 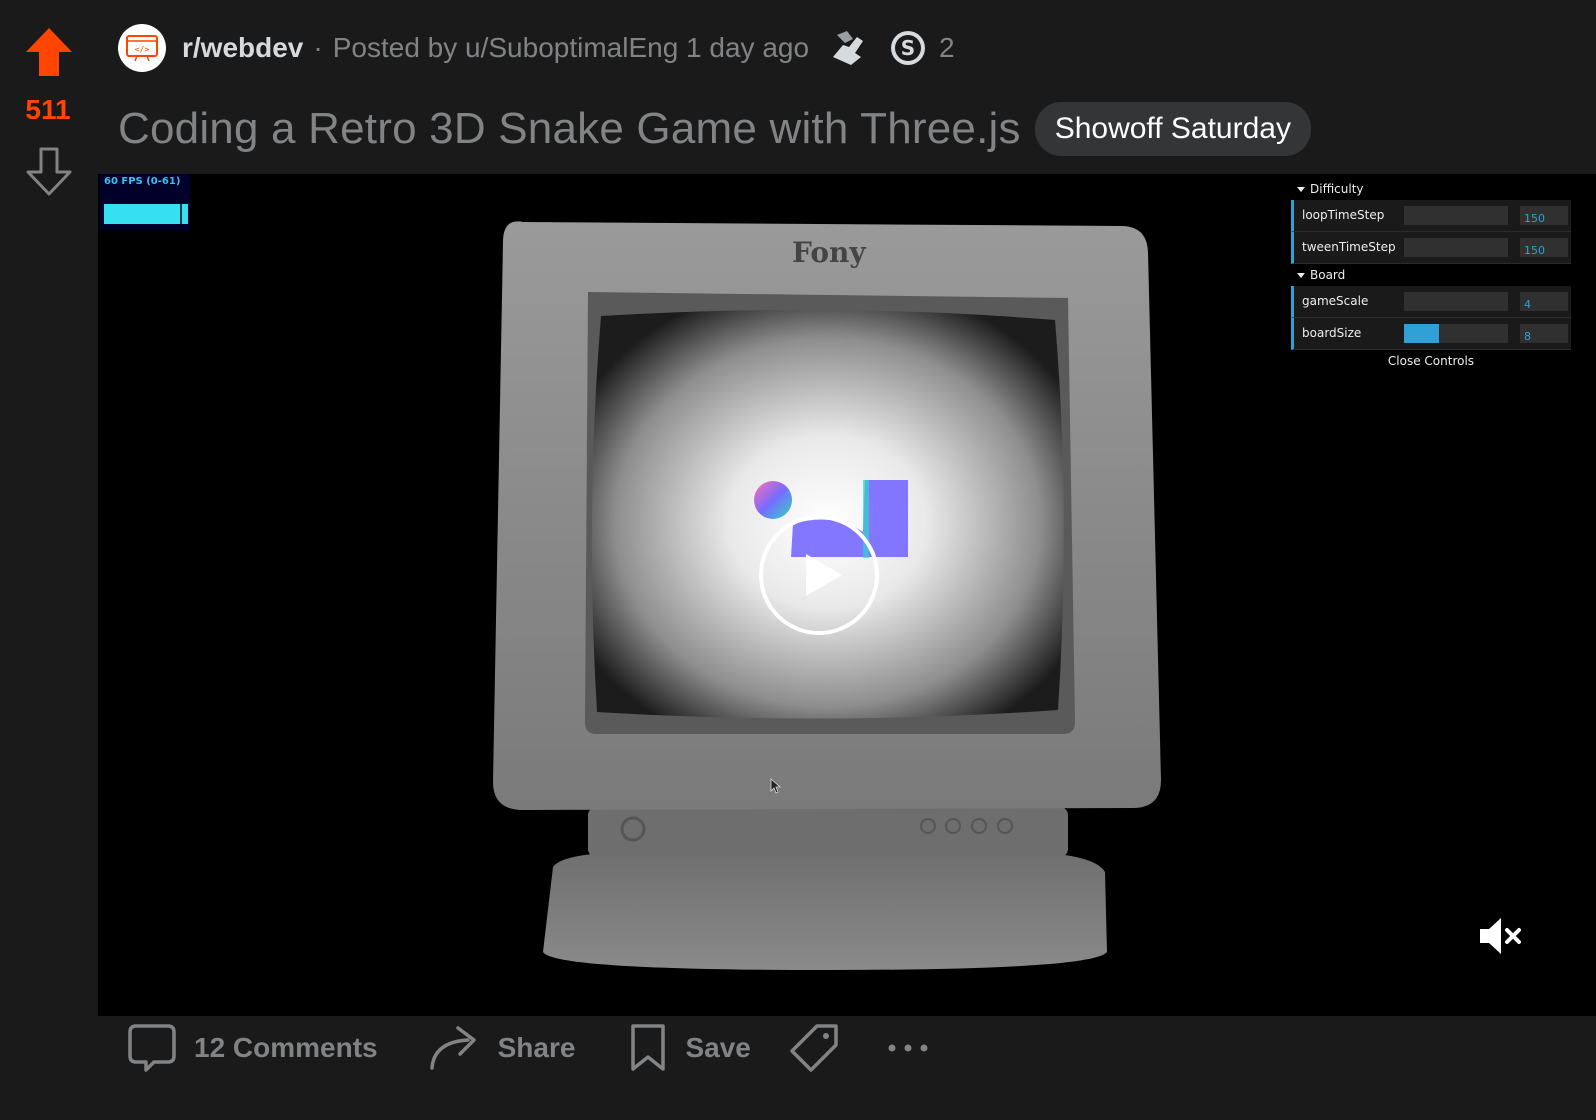 I want to click on fps-graph, so click(x=146, y=214).